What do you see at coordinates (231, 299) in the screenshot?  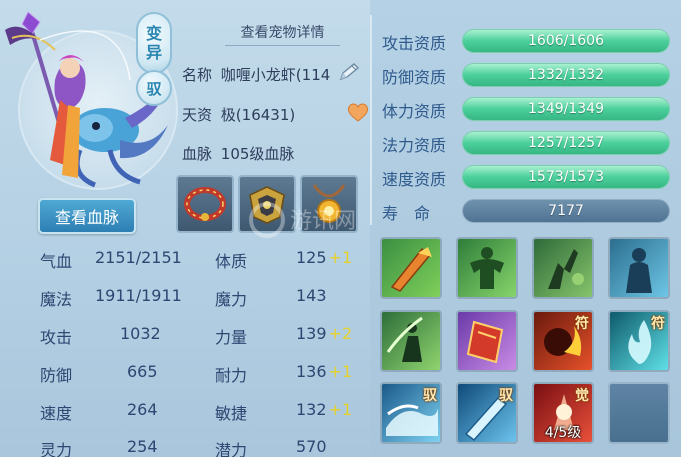 I see `stat-label-magic: 魔力` at bounding box center [231, 299].